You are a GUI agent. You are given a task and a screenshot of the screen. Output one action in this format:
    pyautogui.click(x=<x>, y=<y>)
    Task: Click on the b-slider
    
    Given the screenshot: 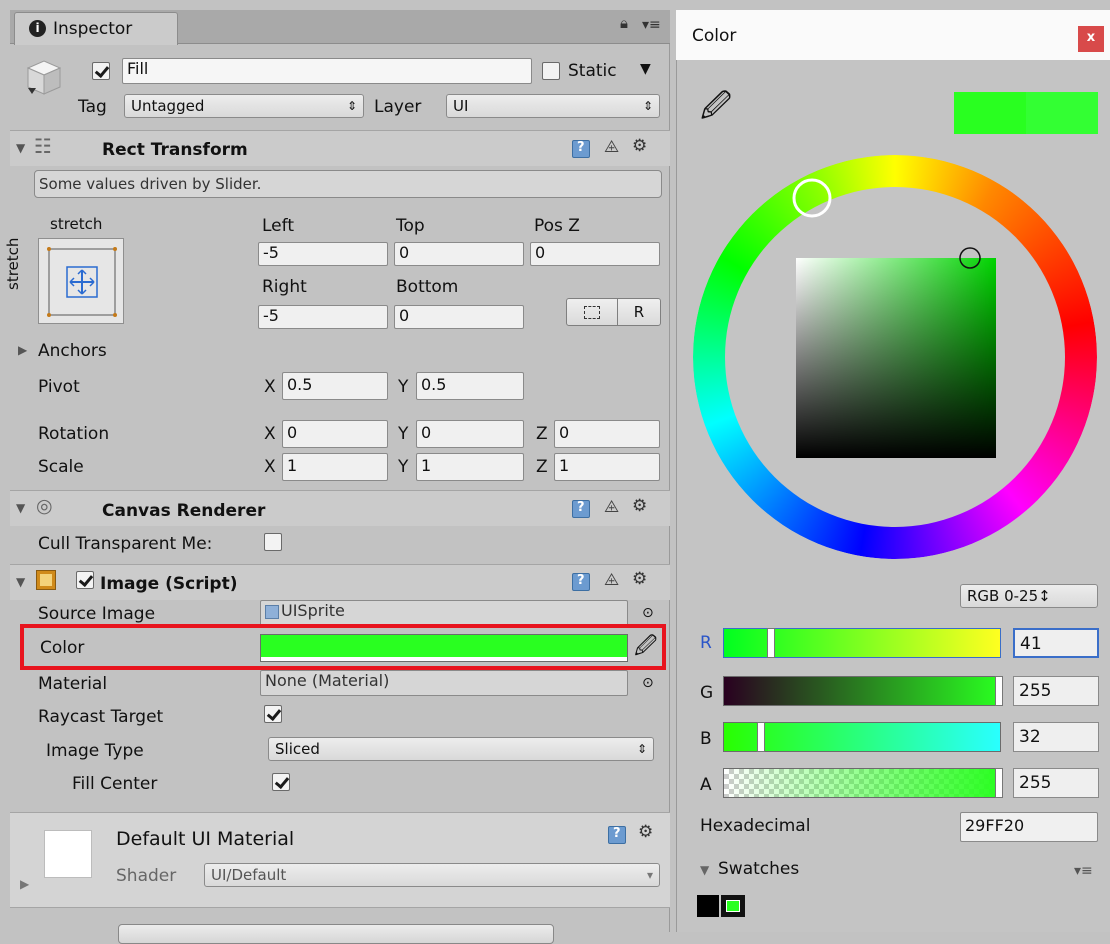 What is the action you would take?
    pyautogui.click(x=862, y=737)
    